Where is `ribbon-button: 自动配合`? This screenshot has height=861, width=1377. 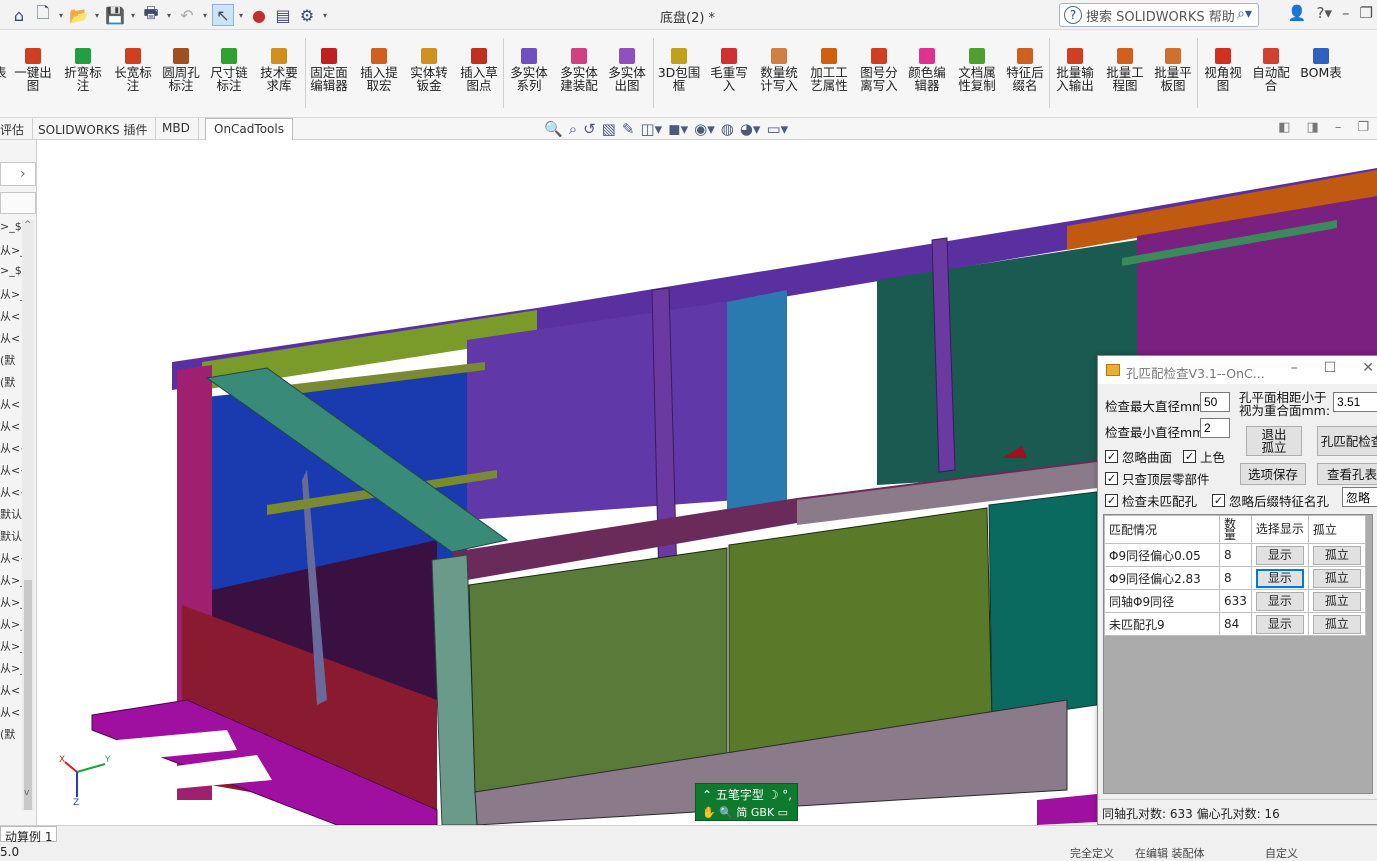 ribbon-button: 自动配合 is located at coordinates (1271, 70).